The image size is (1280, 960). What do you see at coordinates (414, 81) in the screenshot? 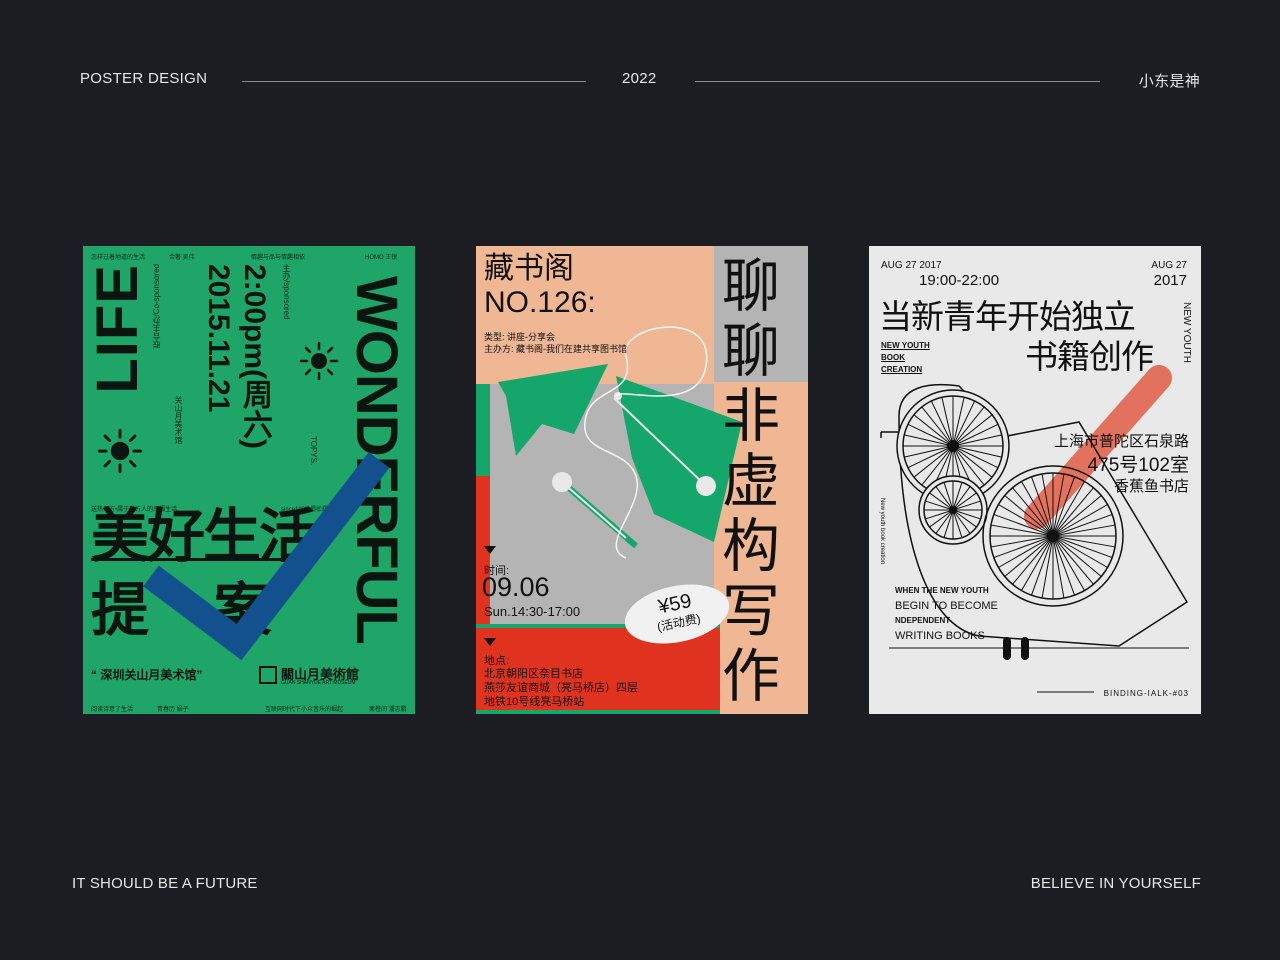
I see `header-divider-left` at bounding box center [414, 81].